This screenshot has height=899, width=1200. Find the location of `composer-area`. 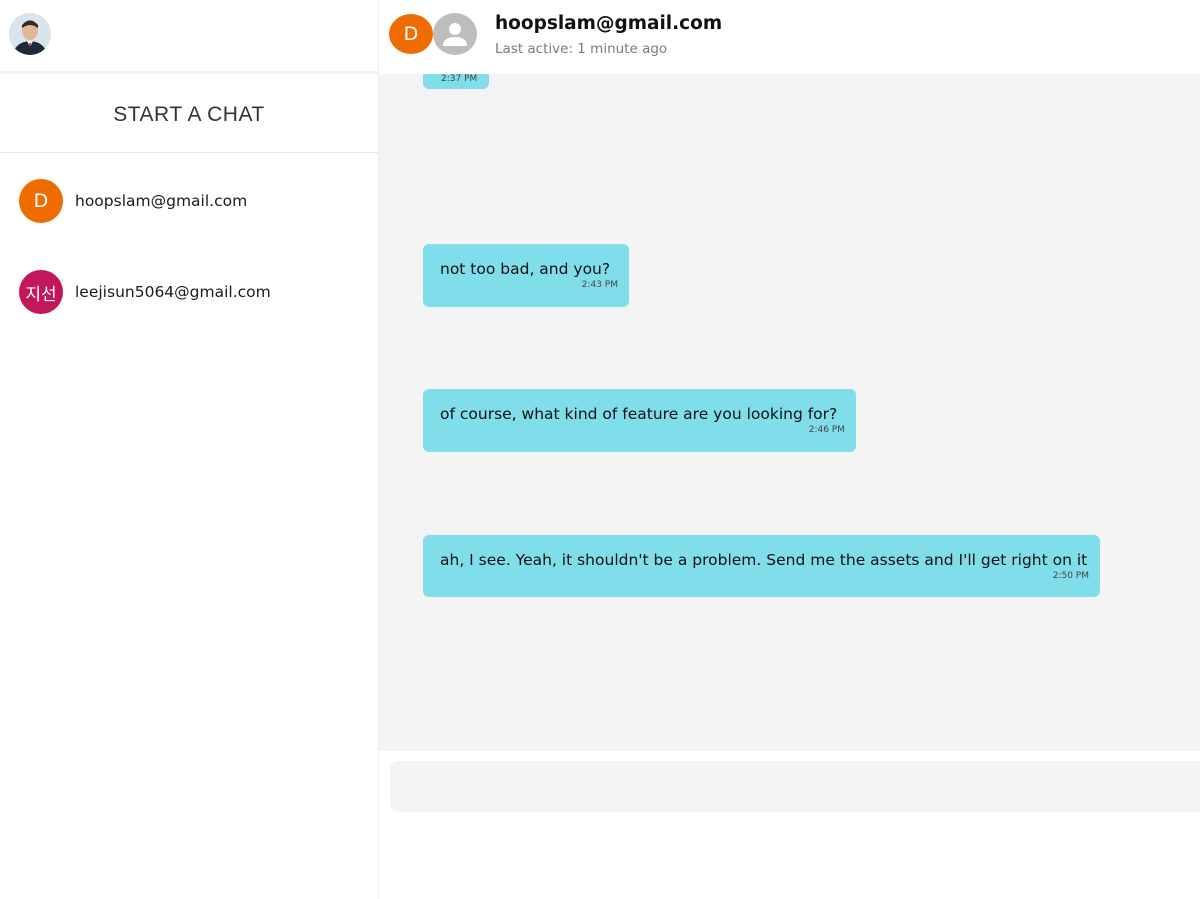

composer-area is located at coordinates (789, 825).